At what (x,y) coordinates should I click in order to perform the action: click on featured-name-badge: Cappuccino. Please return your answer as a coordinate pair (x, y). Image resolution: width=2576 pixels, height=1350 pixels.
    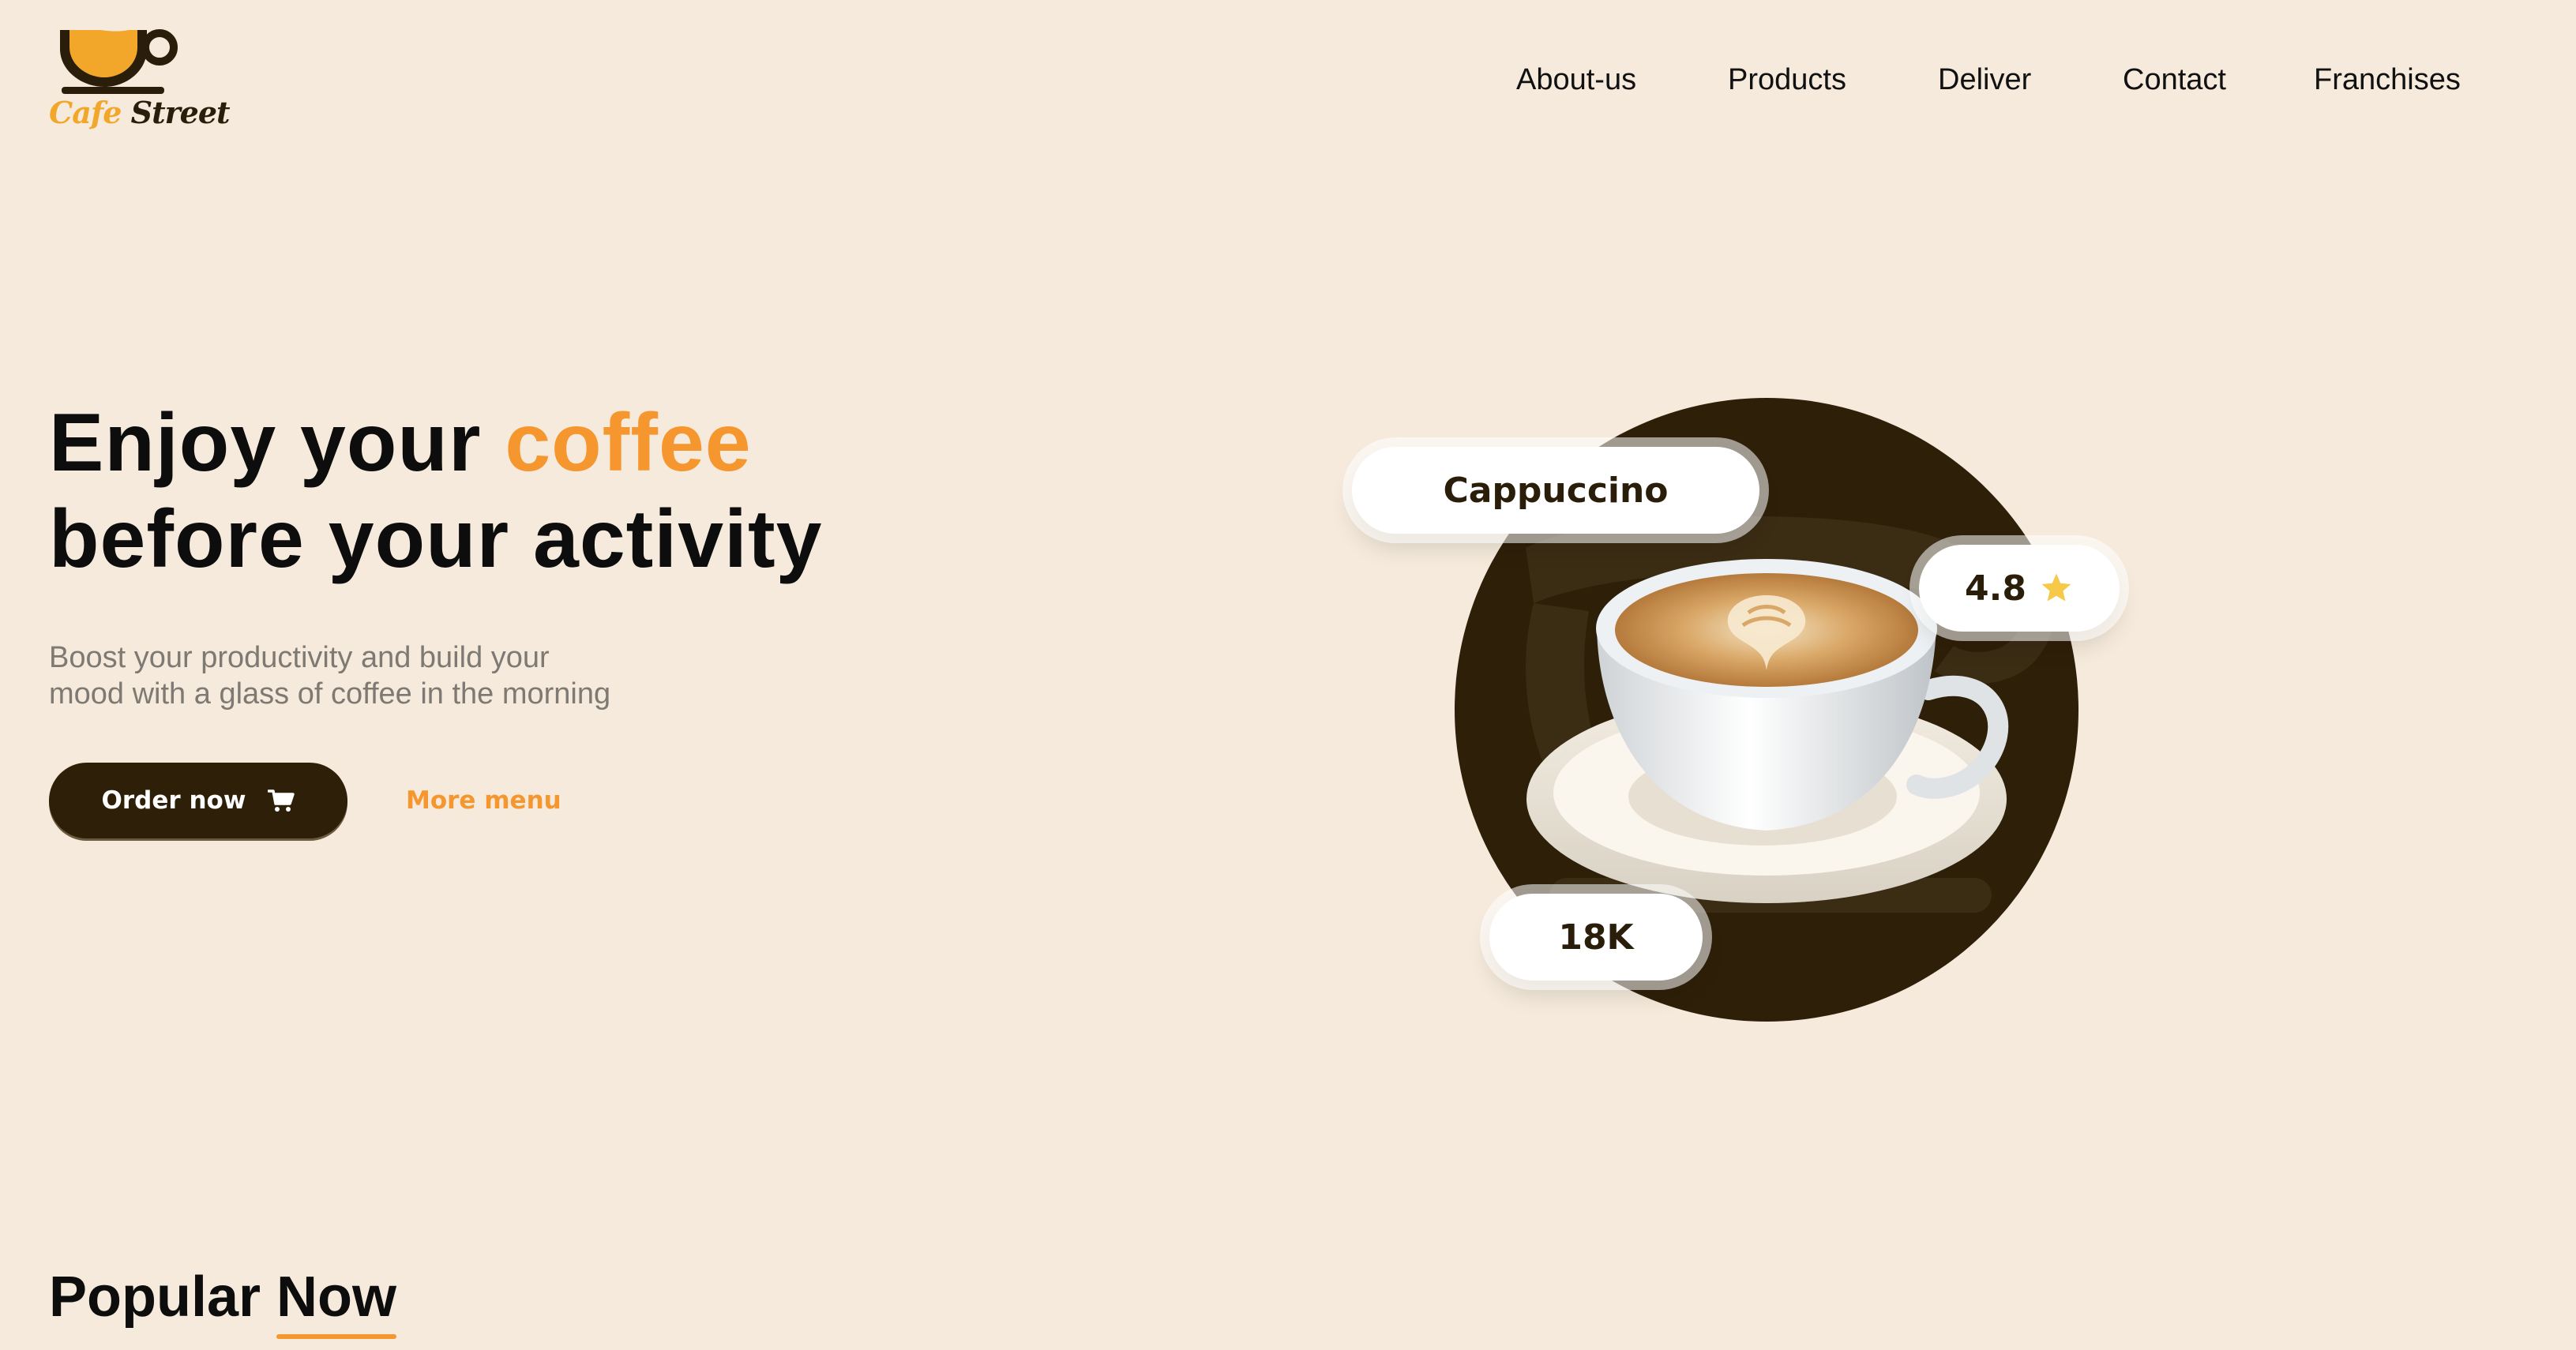
    Looking at the image, I should click on (1555, 490).